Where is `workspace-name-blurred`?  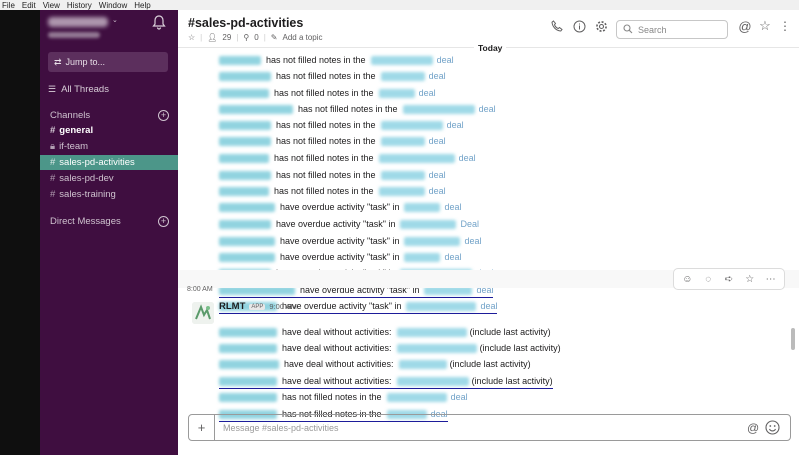 workspace-name-blurred is located at coordinates (78, 22).